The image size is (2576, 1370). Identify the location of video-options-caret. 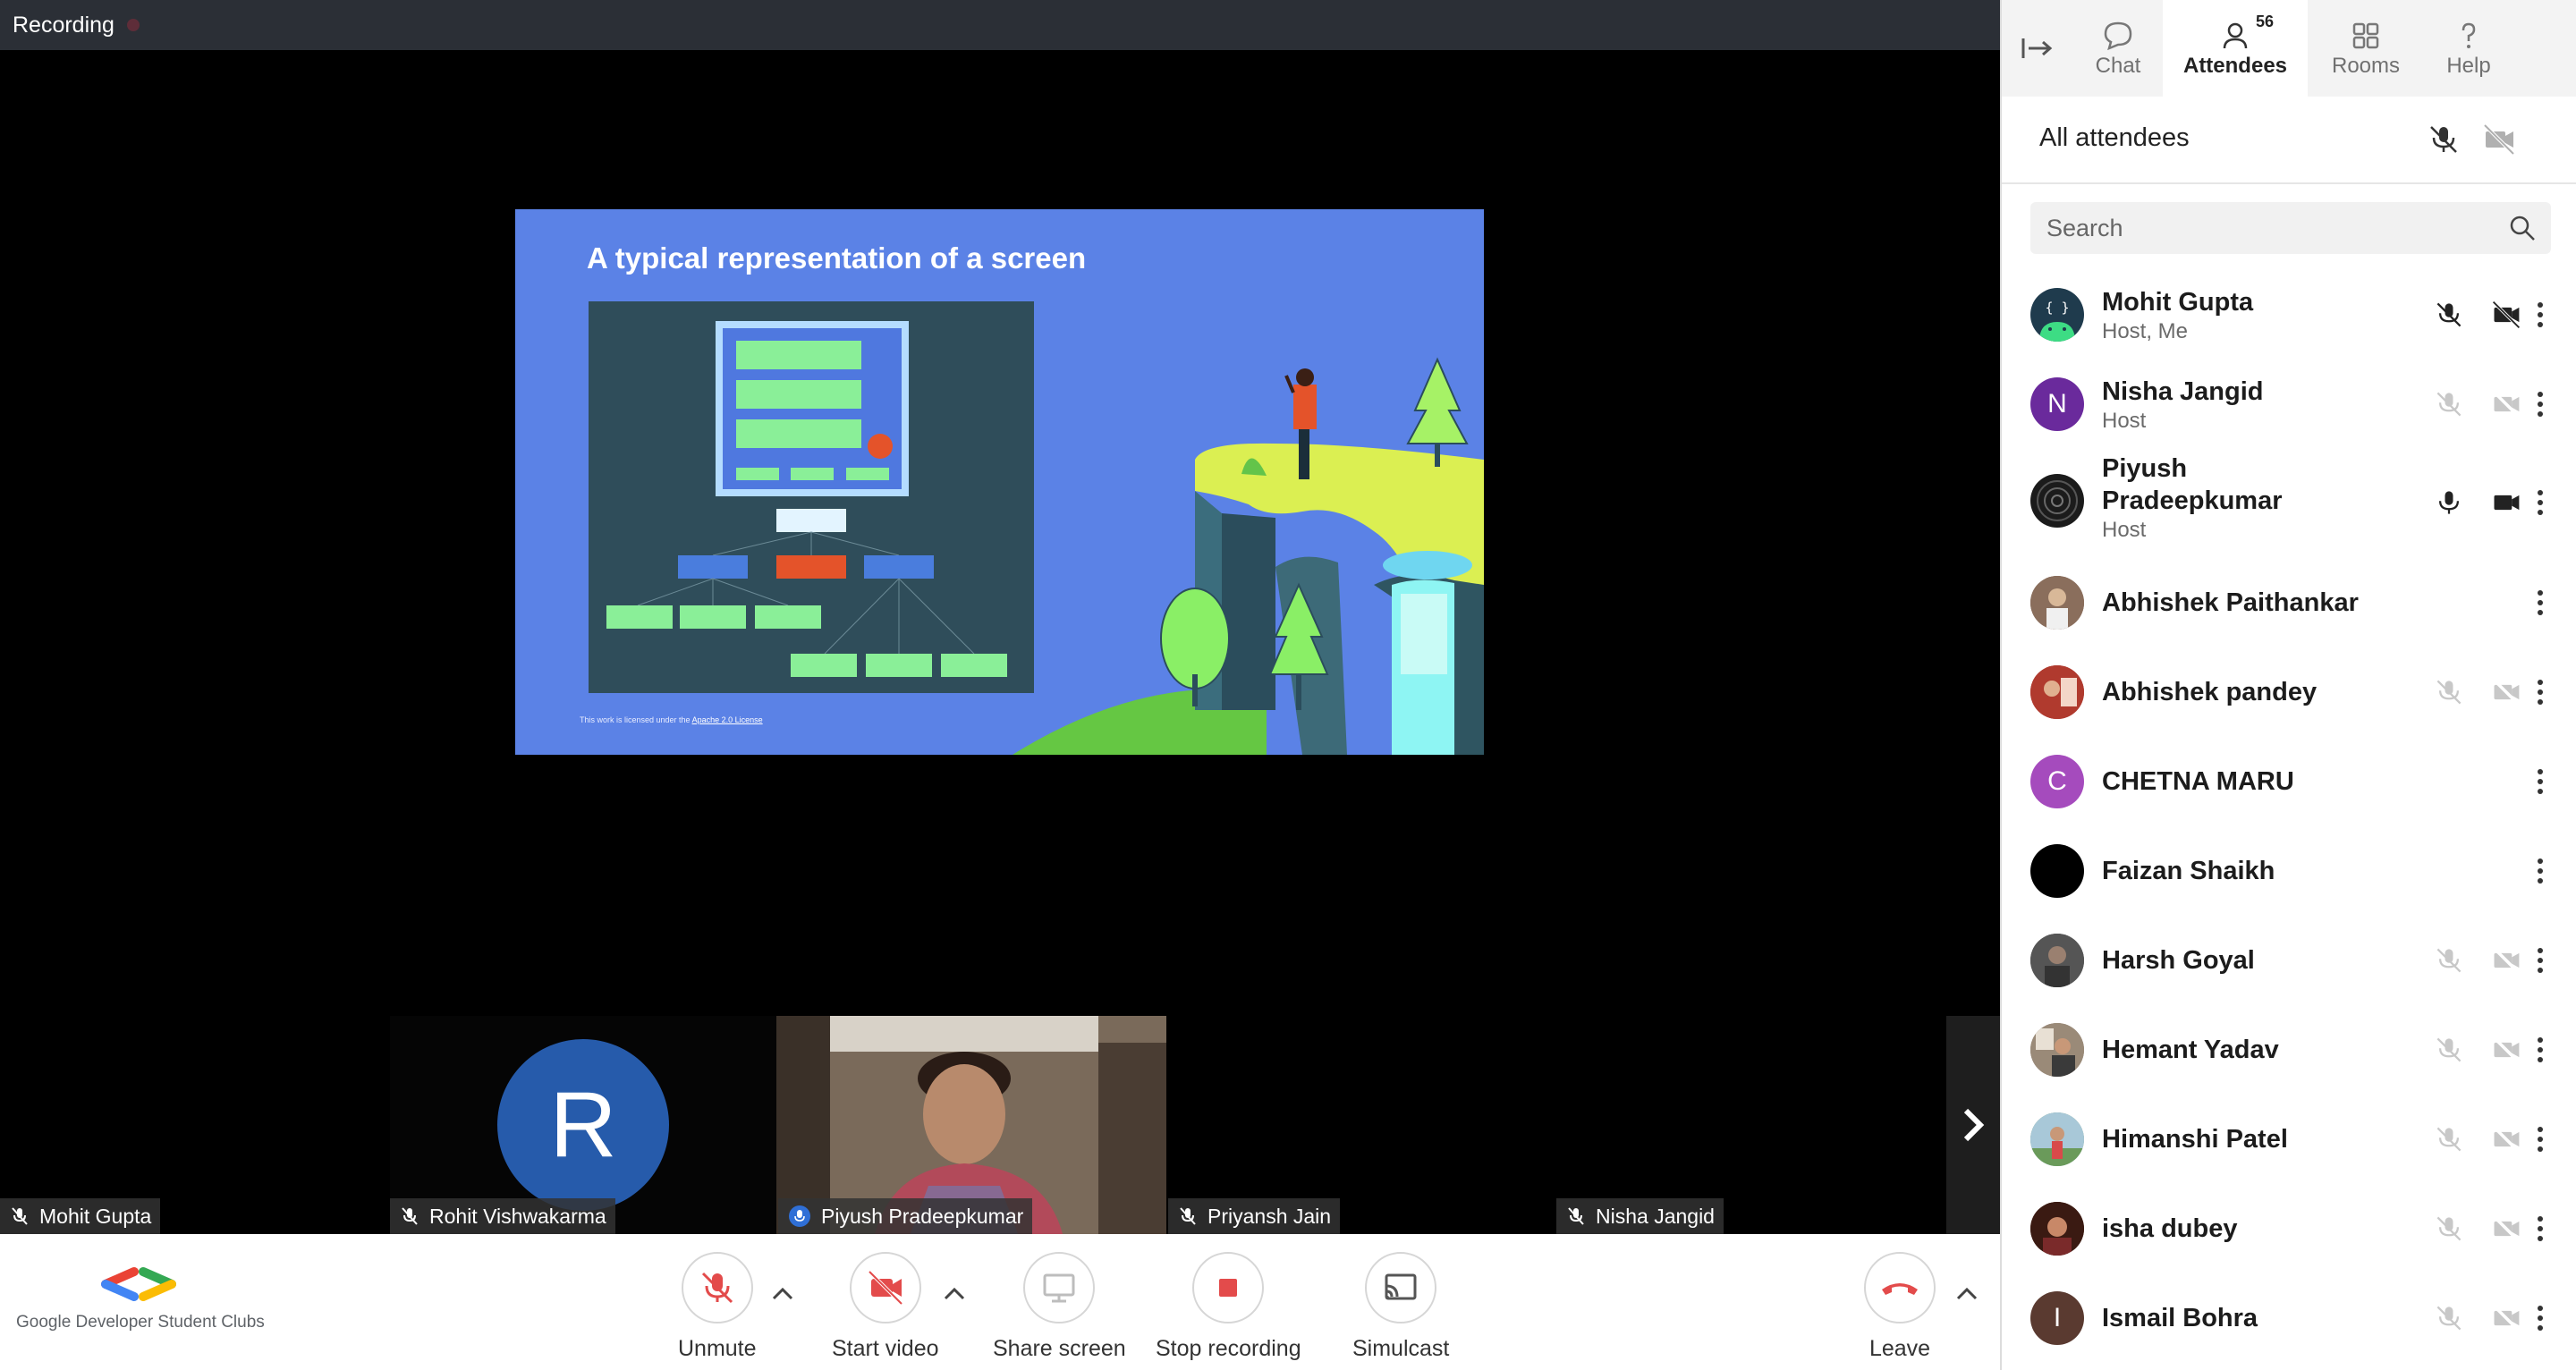
(954, 1294).